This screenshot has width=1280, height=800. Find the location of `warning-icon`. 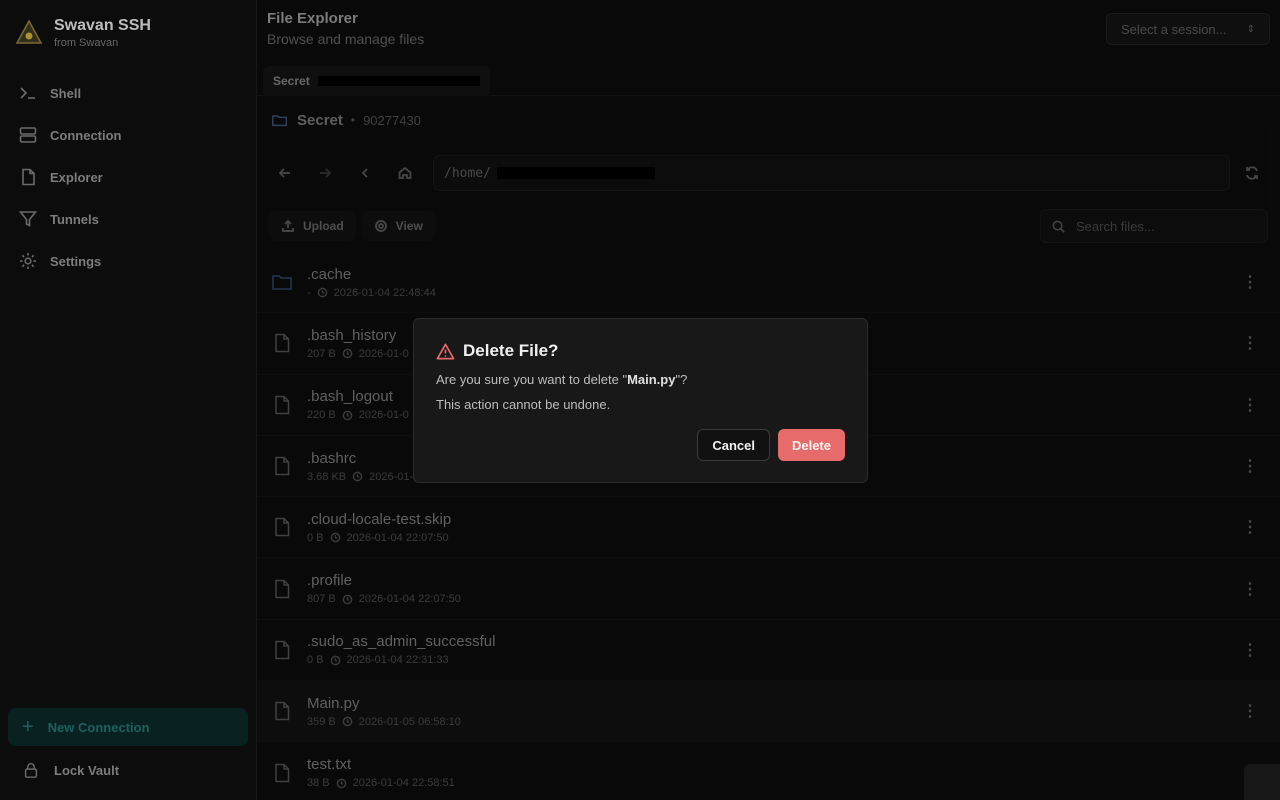

warning-icon is located at coordinates (445, 351).